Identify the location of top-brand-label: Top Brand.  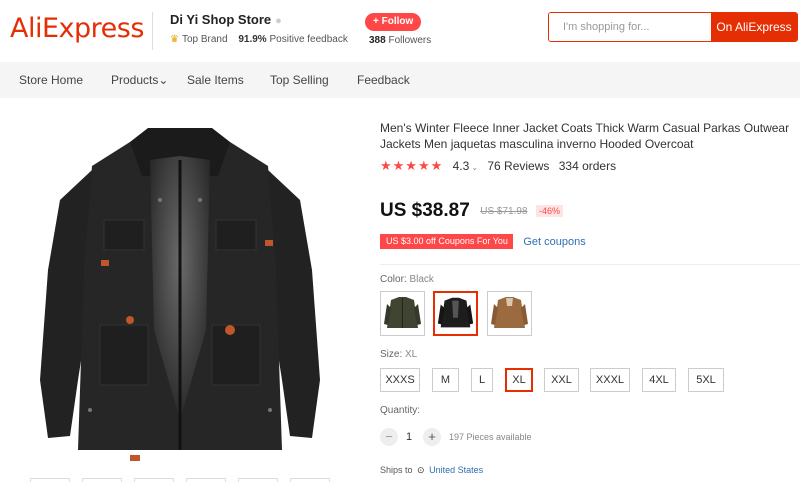
(204, 39).